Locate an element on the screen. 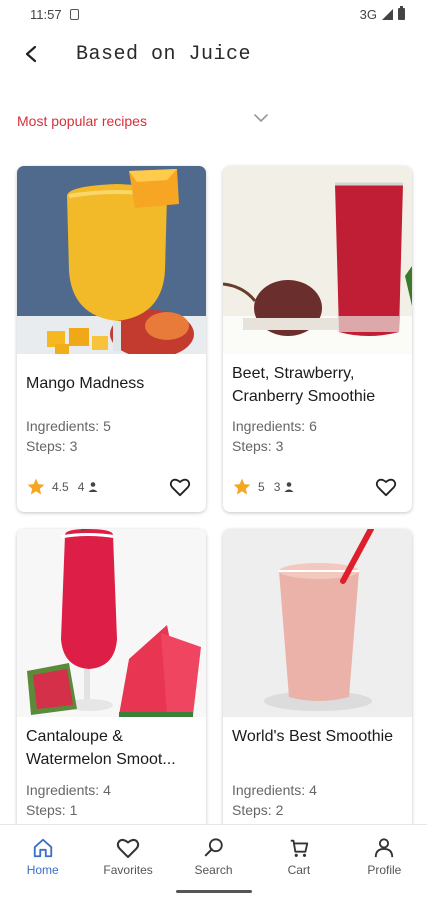 The image size is (427, 900). nav-label: Search is located at coordinates (213, 870).